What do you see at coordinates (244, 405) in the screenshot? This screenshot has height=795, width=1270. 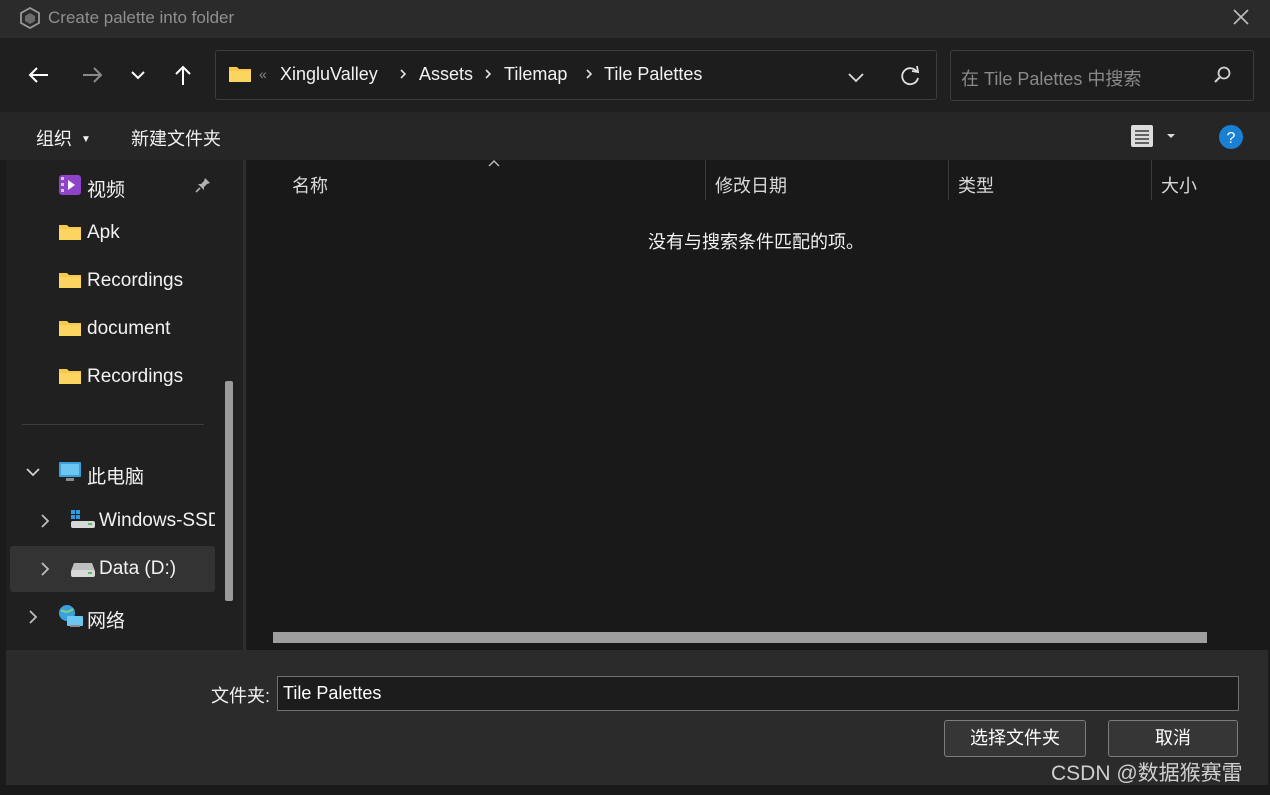 I see `pane-divider` at bounding box center [244, 405].